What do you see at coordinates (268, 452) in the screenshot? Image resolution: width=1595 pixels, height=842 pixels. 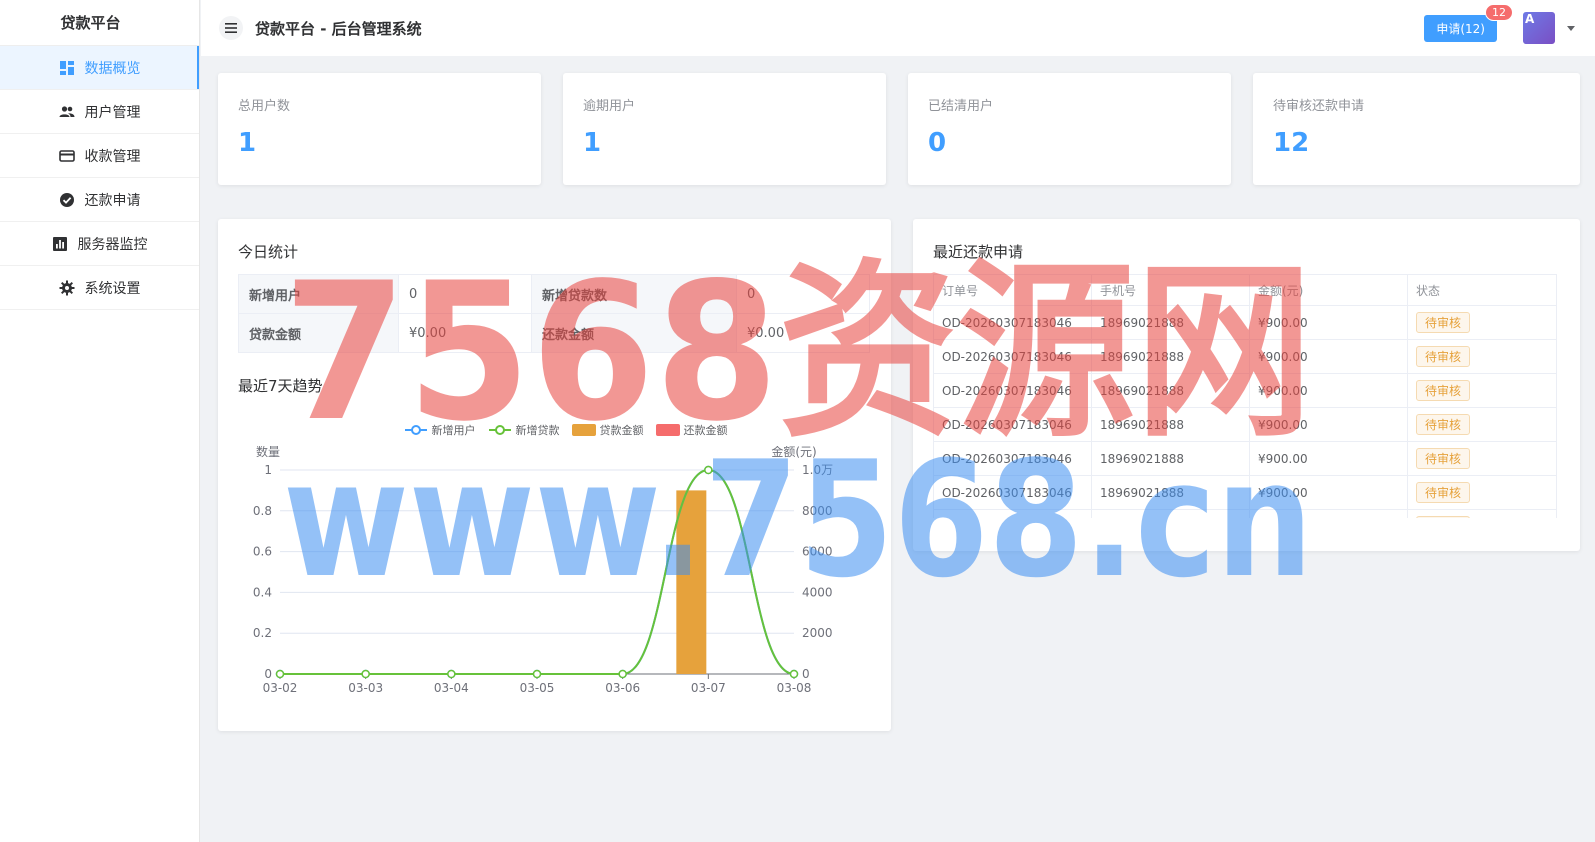 I see `y-axis-title: 数量` at bounding box center [268, 452].